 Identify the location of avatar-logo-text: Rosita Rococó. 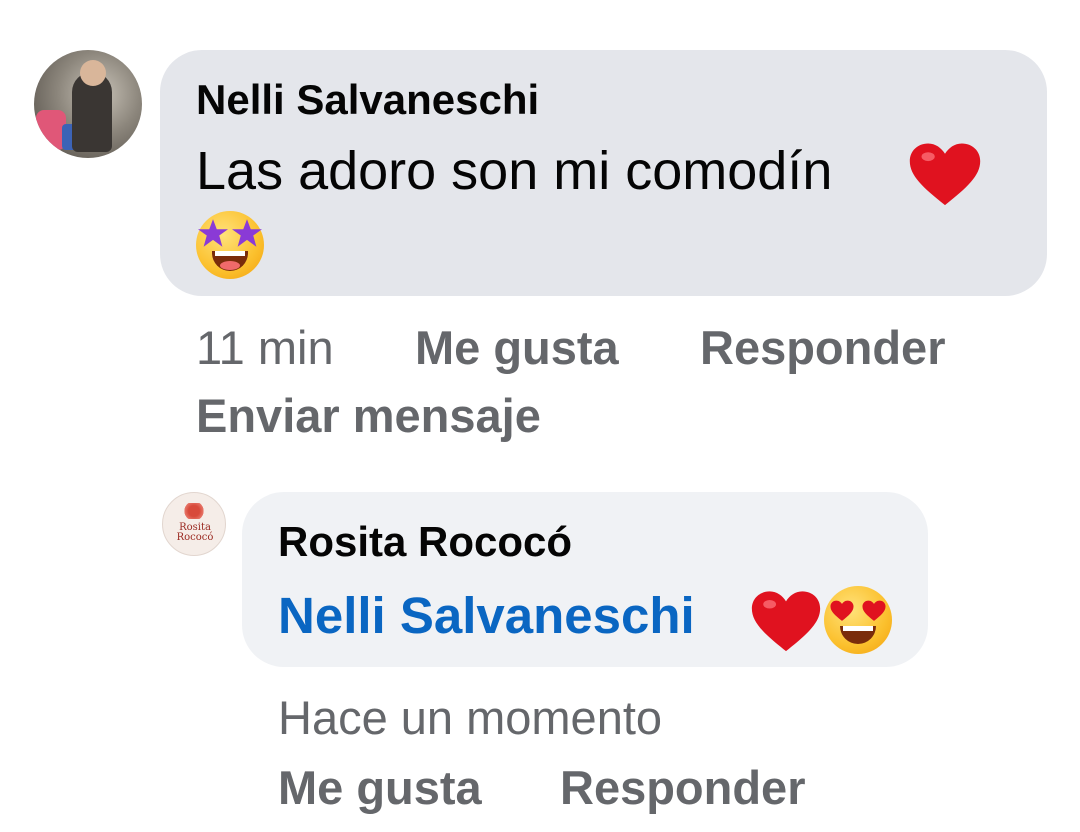
(195, 532).